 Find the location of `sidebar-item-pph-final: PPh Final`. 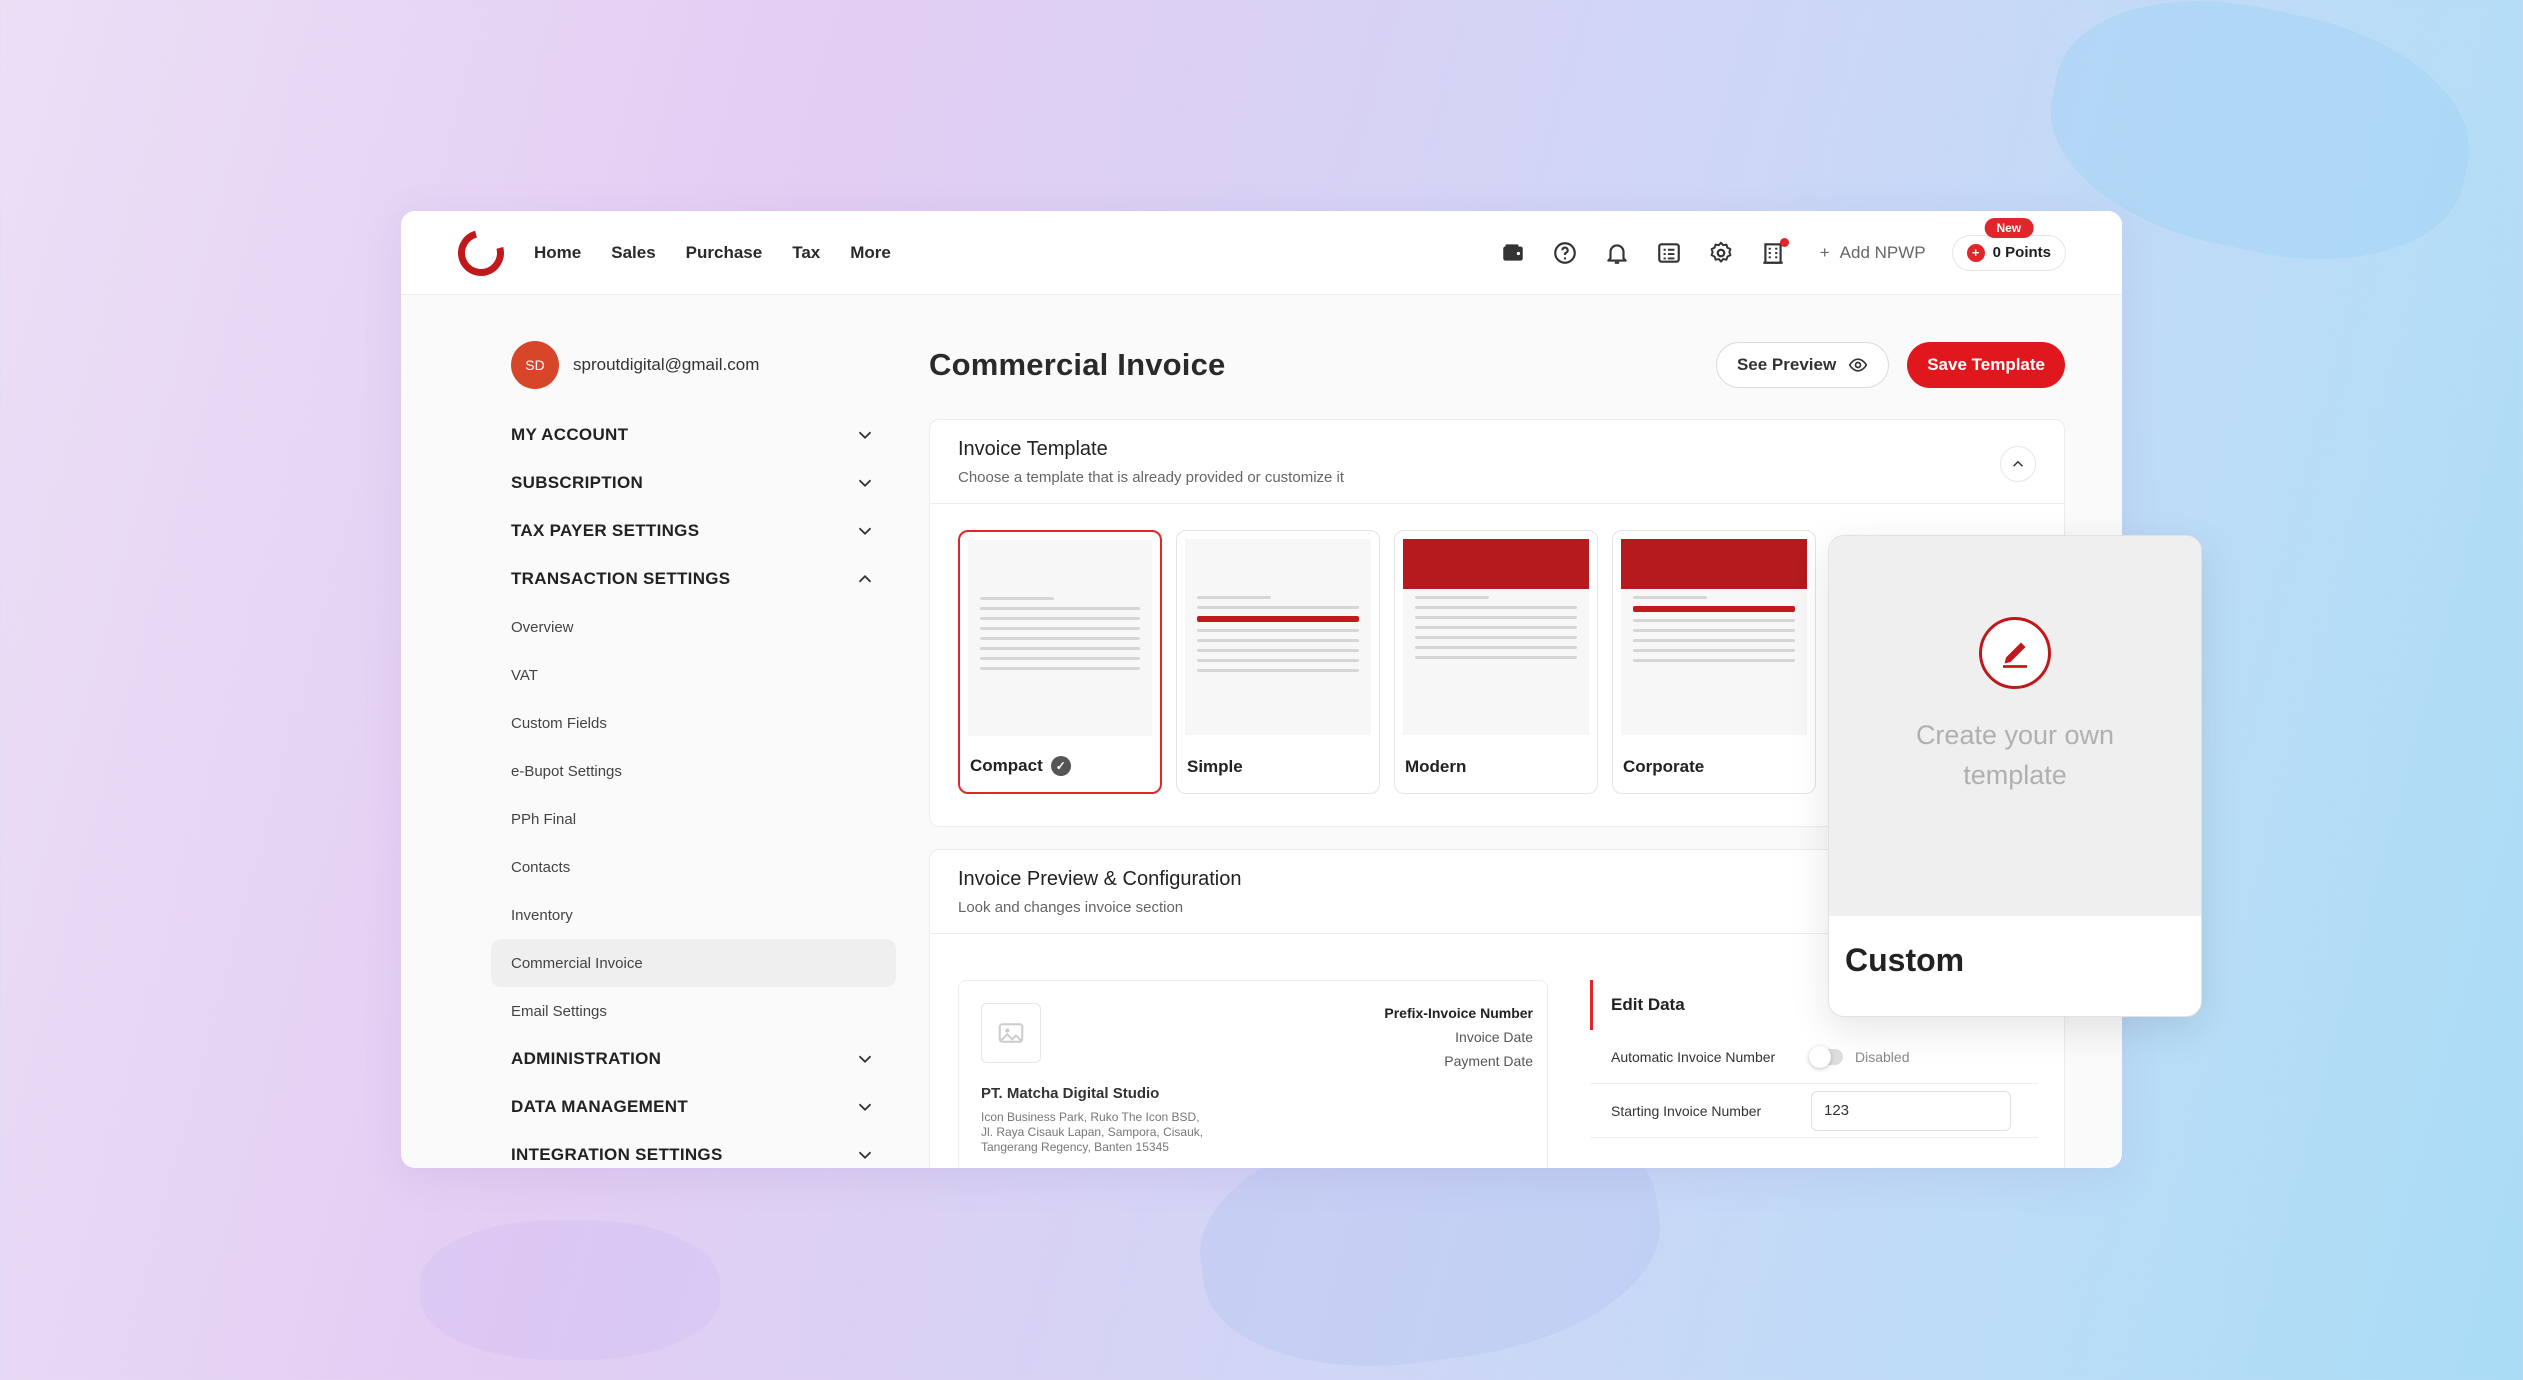

sidebar-item-pph-final: PPh Final is located at coordinates (693, 819).